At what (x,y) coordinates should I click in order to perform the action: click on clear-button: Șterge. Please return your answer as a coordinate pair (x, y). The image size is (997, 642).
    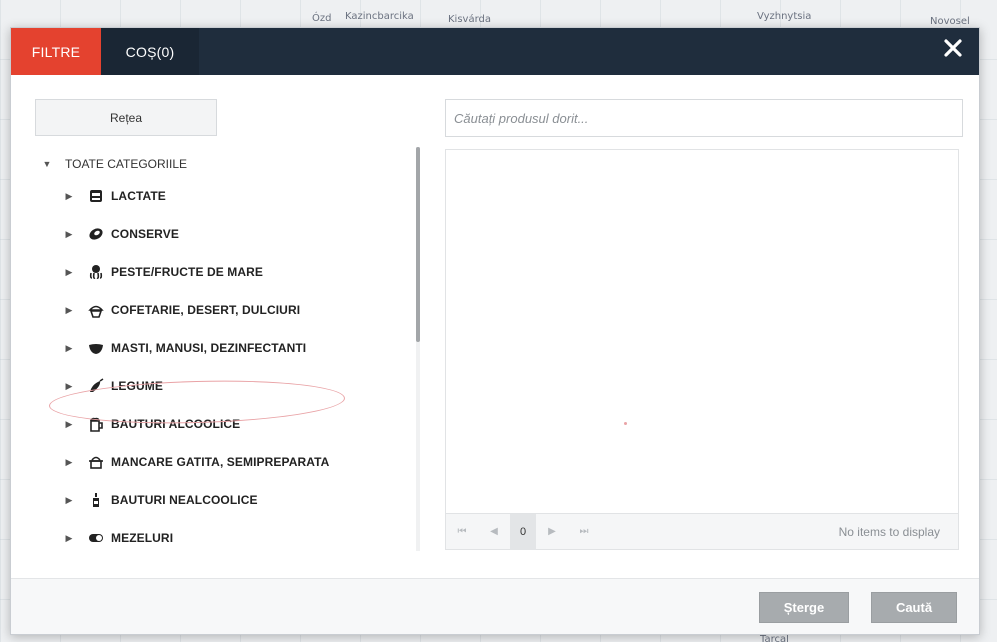
    Looking at the image, I should click on (804, 607).